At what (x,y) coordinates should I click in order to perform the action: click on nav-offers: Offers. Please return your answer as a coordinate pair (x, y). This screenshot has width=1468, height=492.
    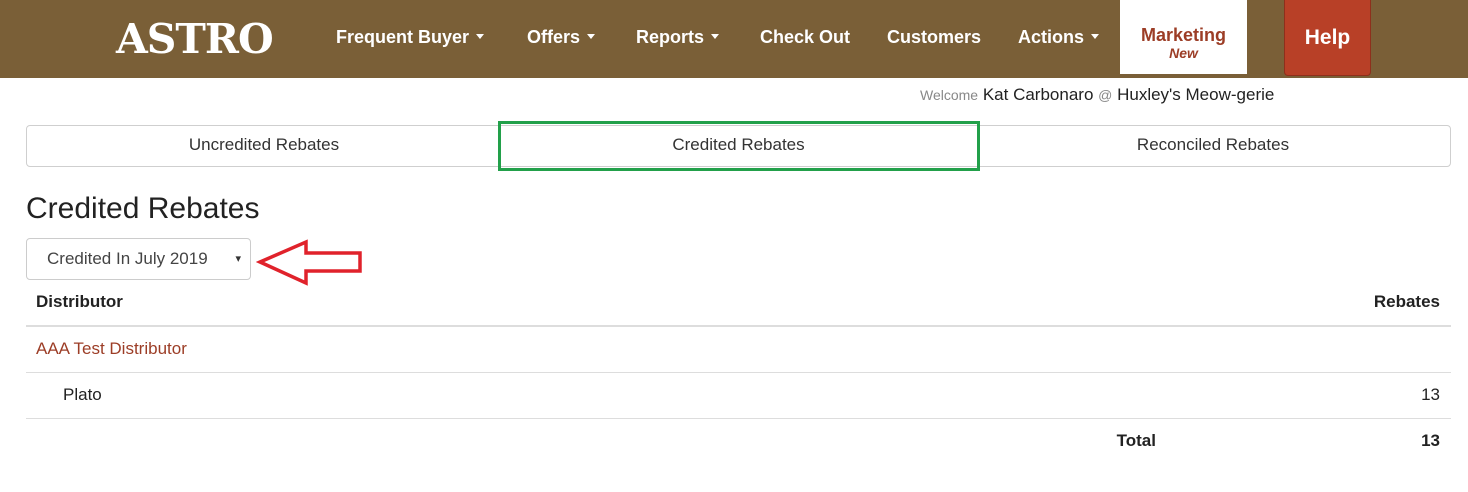
    Looking at the image, I should click on (561, 37).